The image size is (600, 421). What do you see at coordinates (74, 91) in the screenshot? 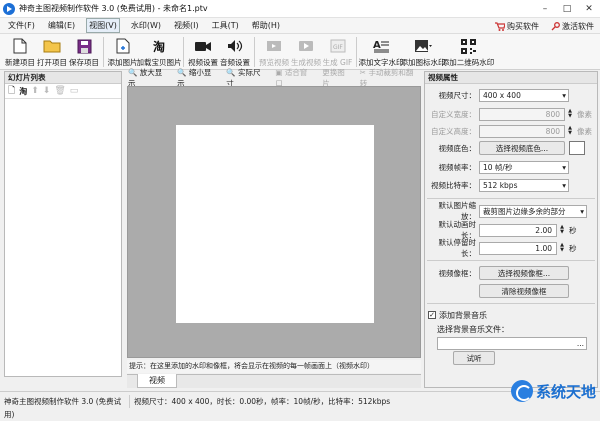
I see `clear-icon: ▭` at bounding box center [74, 91].